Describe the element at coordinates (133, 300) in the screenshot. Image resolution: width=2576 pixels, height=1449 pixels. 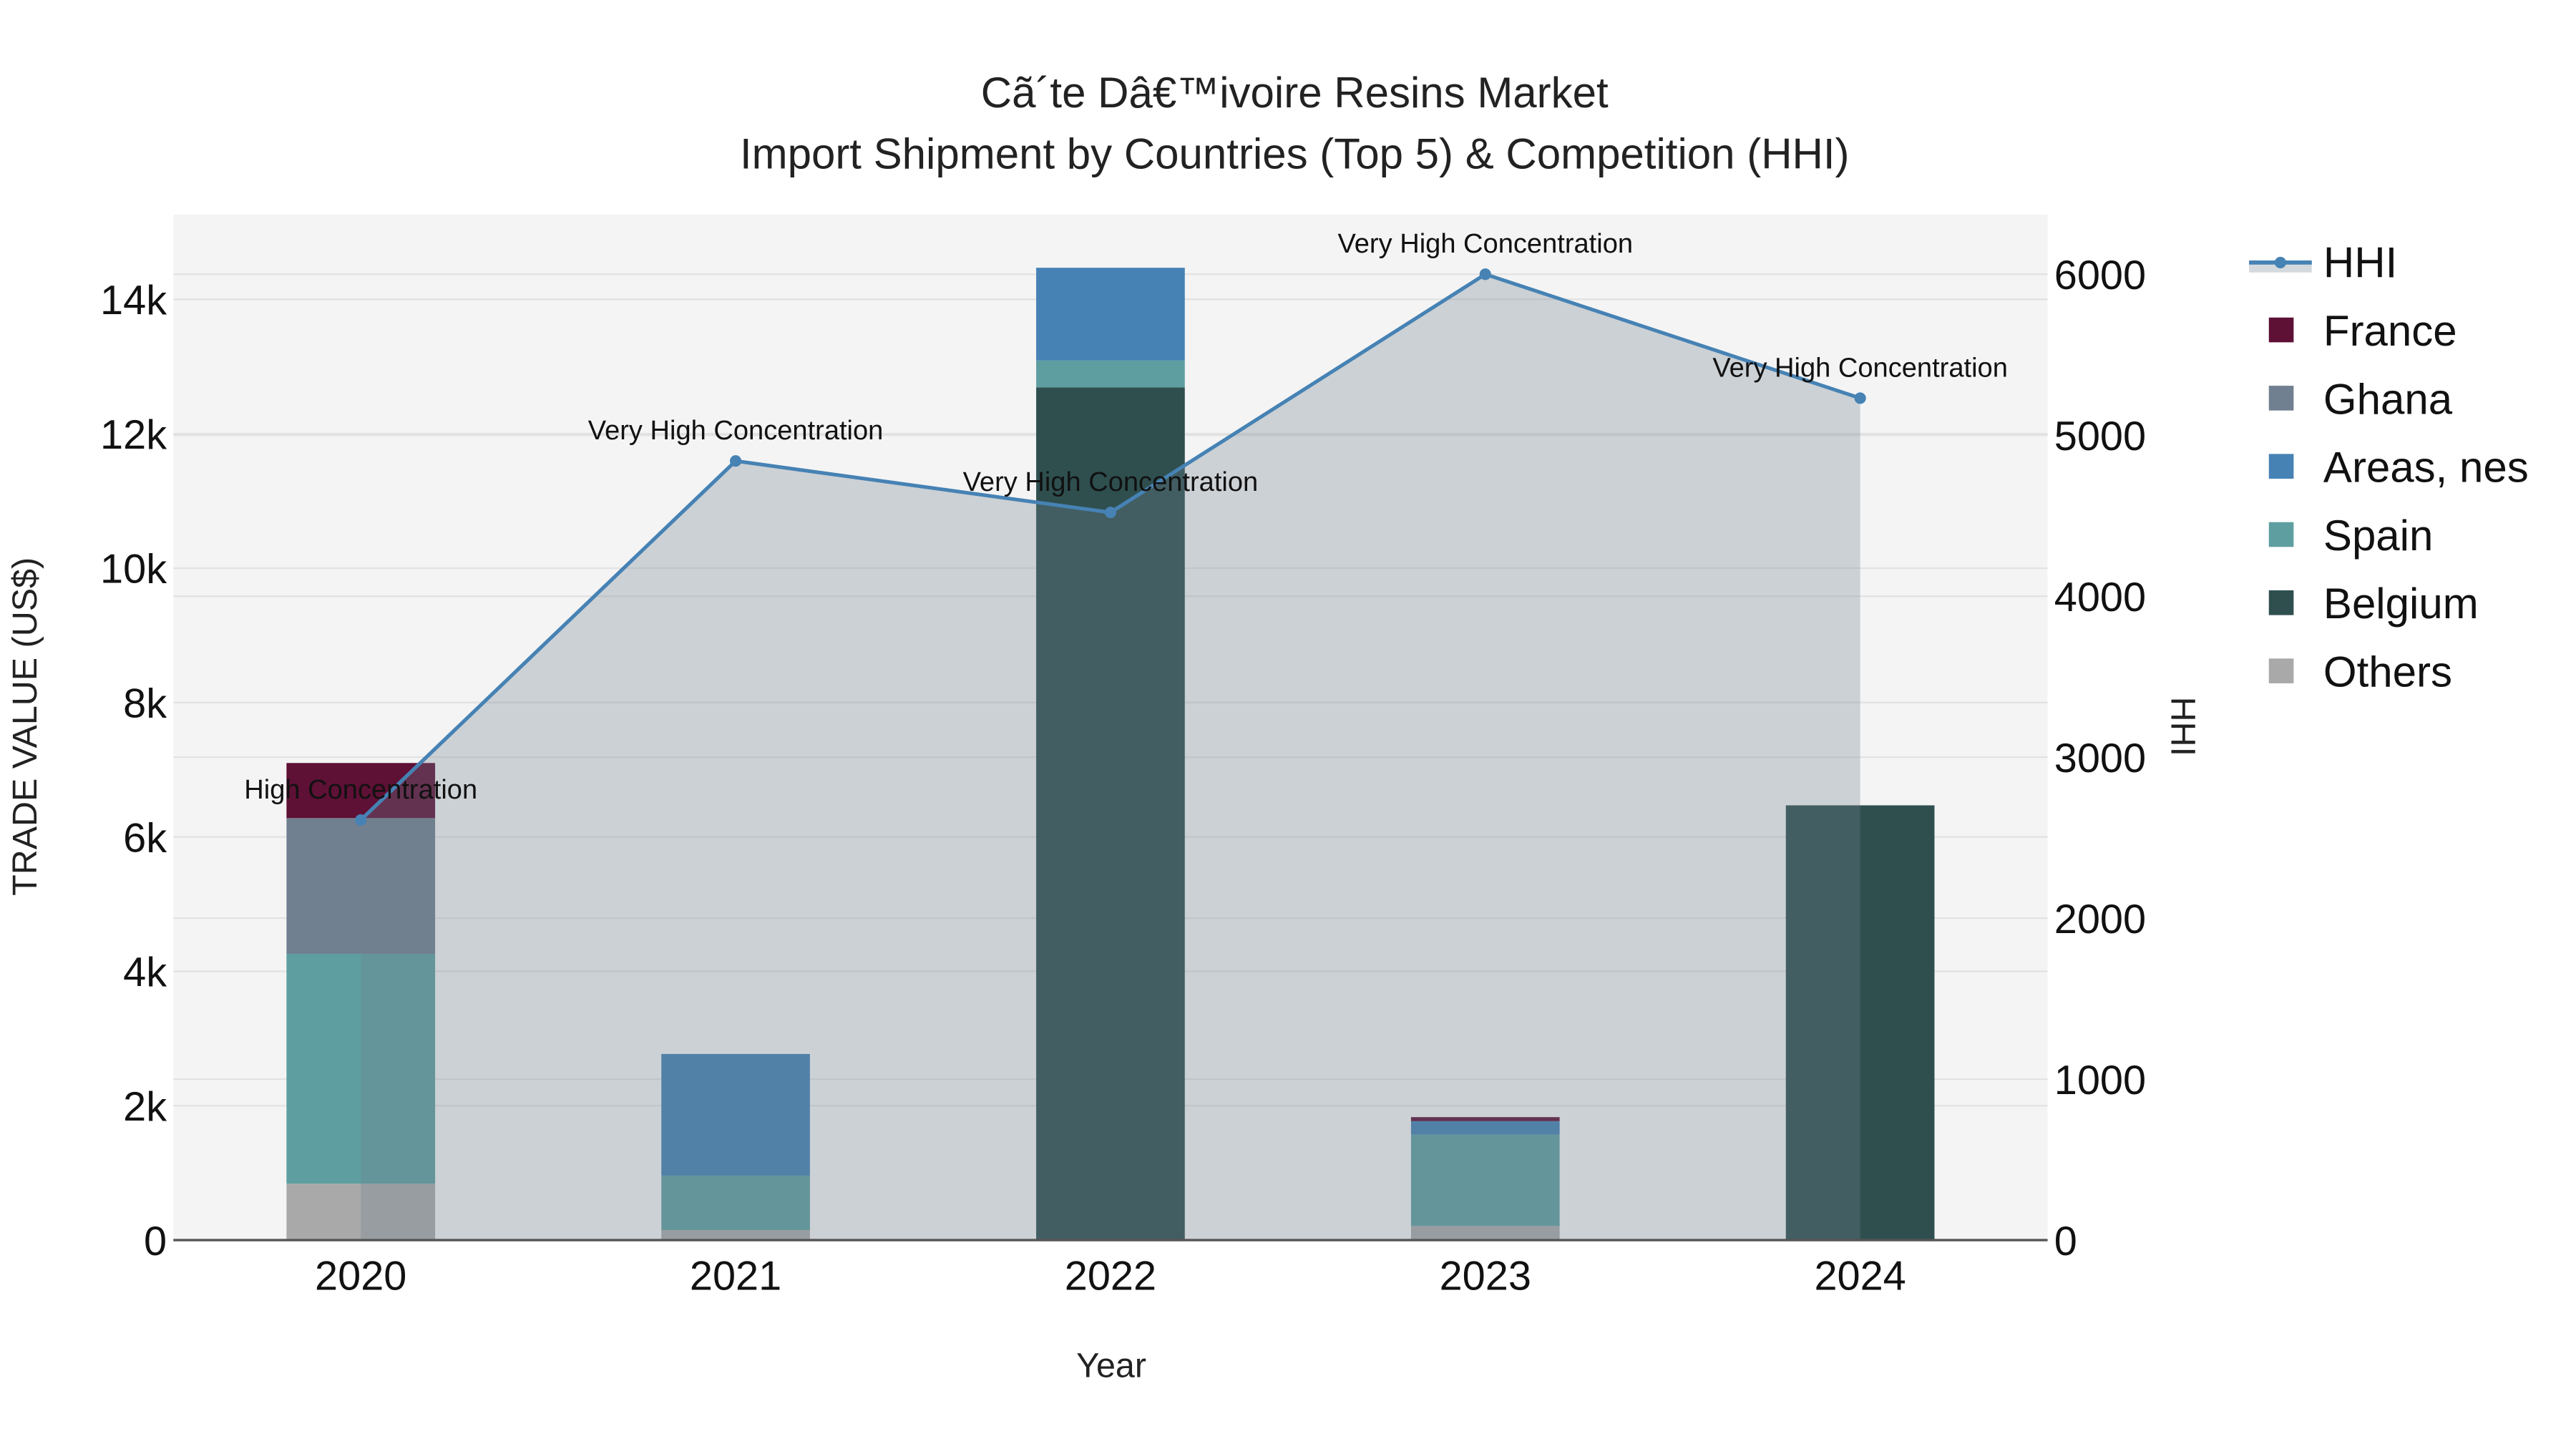
I see `y-tick-label: 14k` at that location.